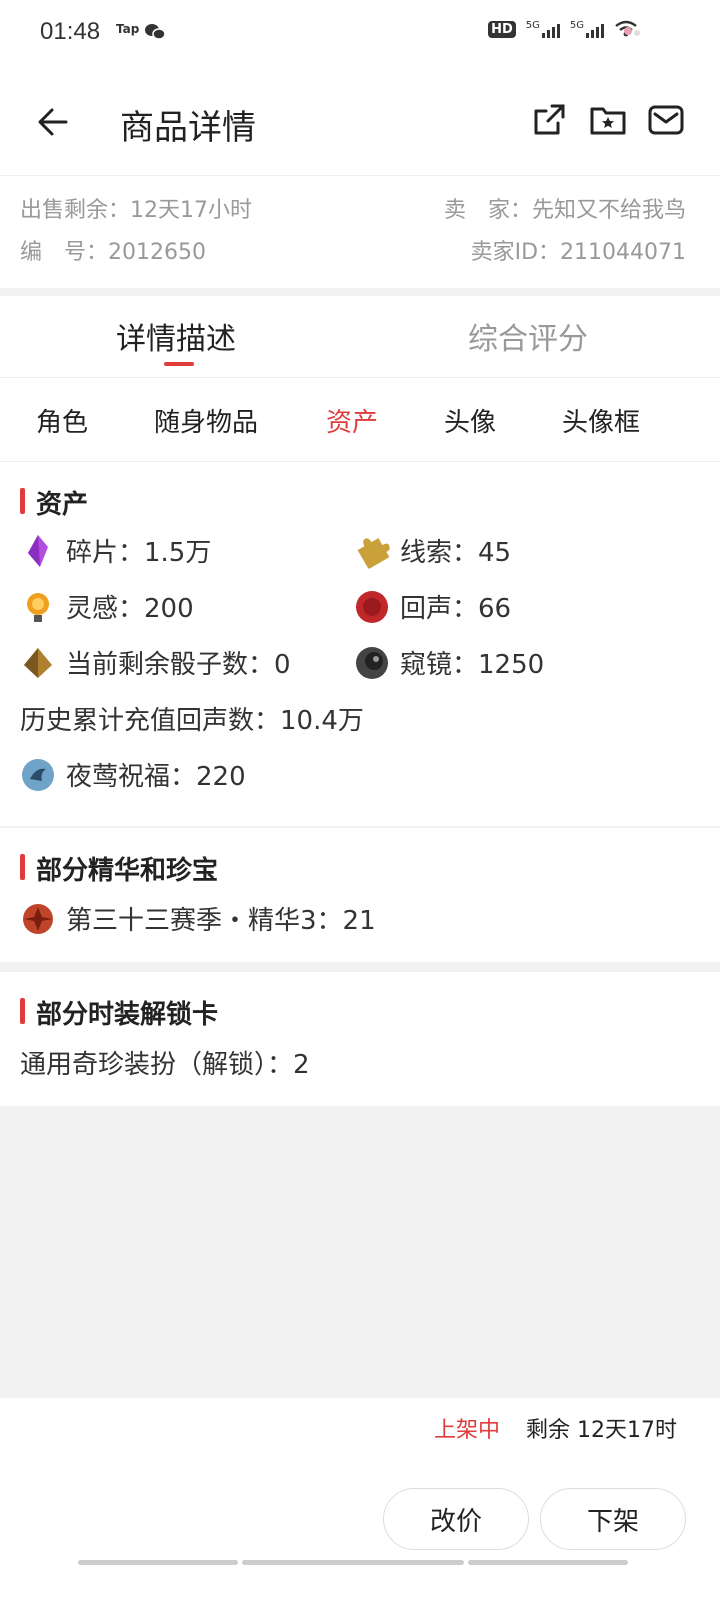 Image resolution: width=720 pixels, height=1600 pixels. I want to click on page-title: 商品详情, so click(188, 128).